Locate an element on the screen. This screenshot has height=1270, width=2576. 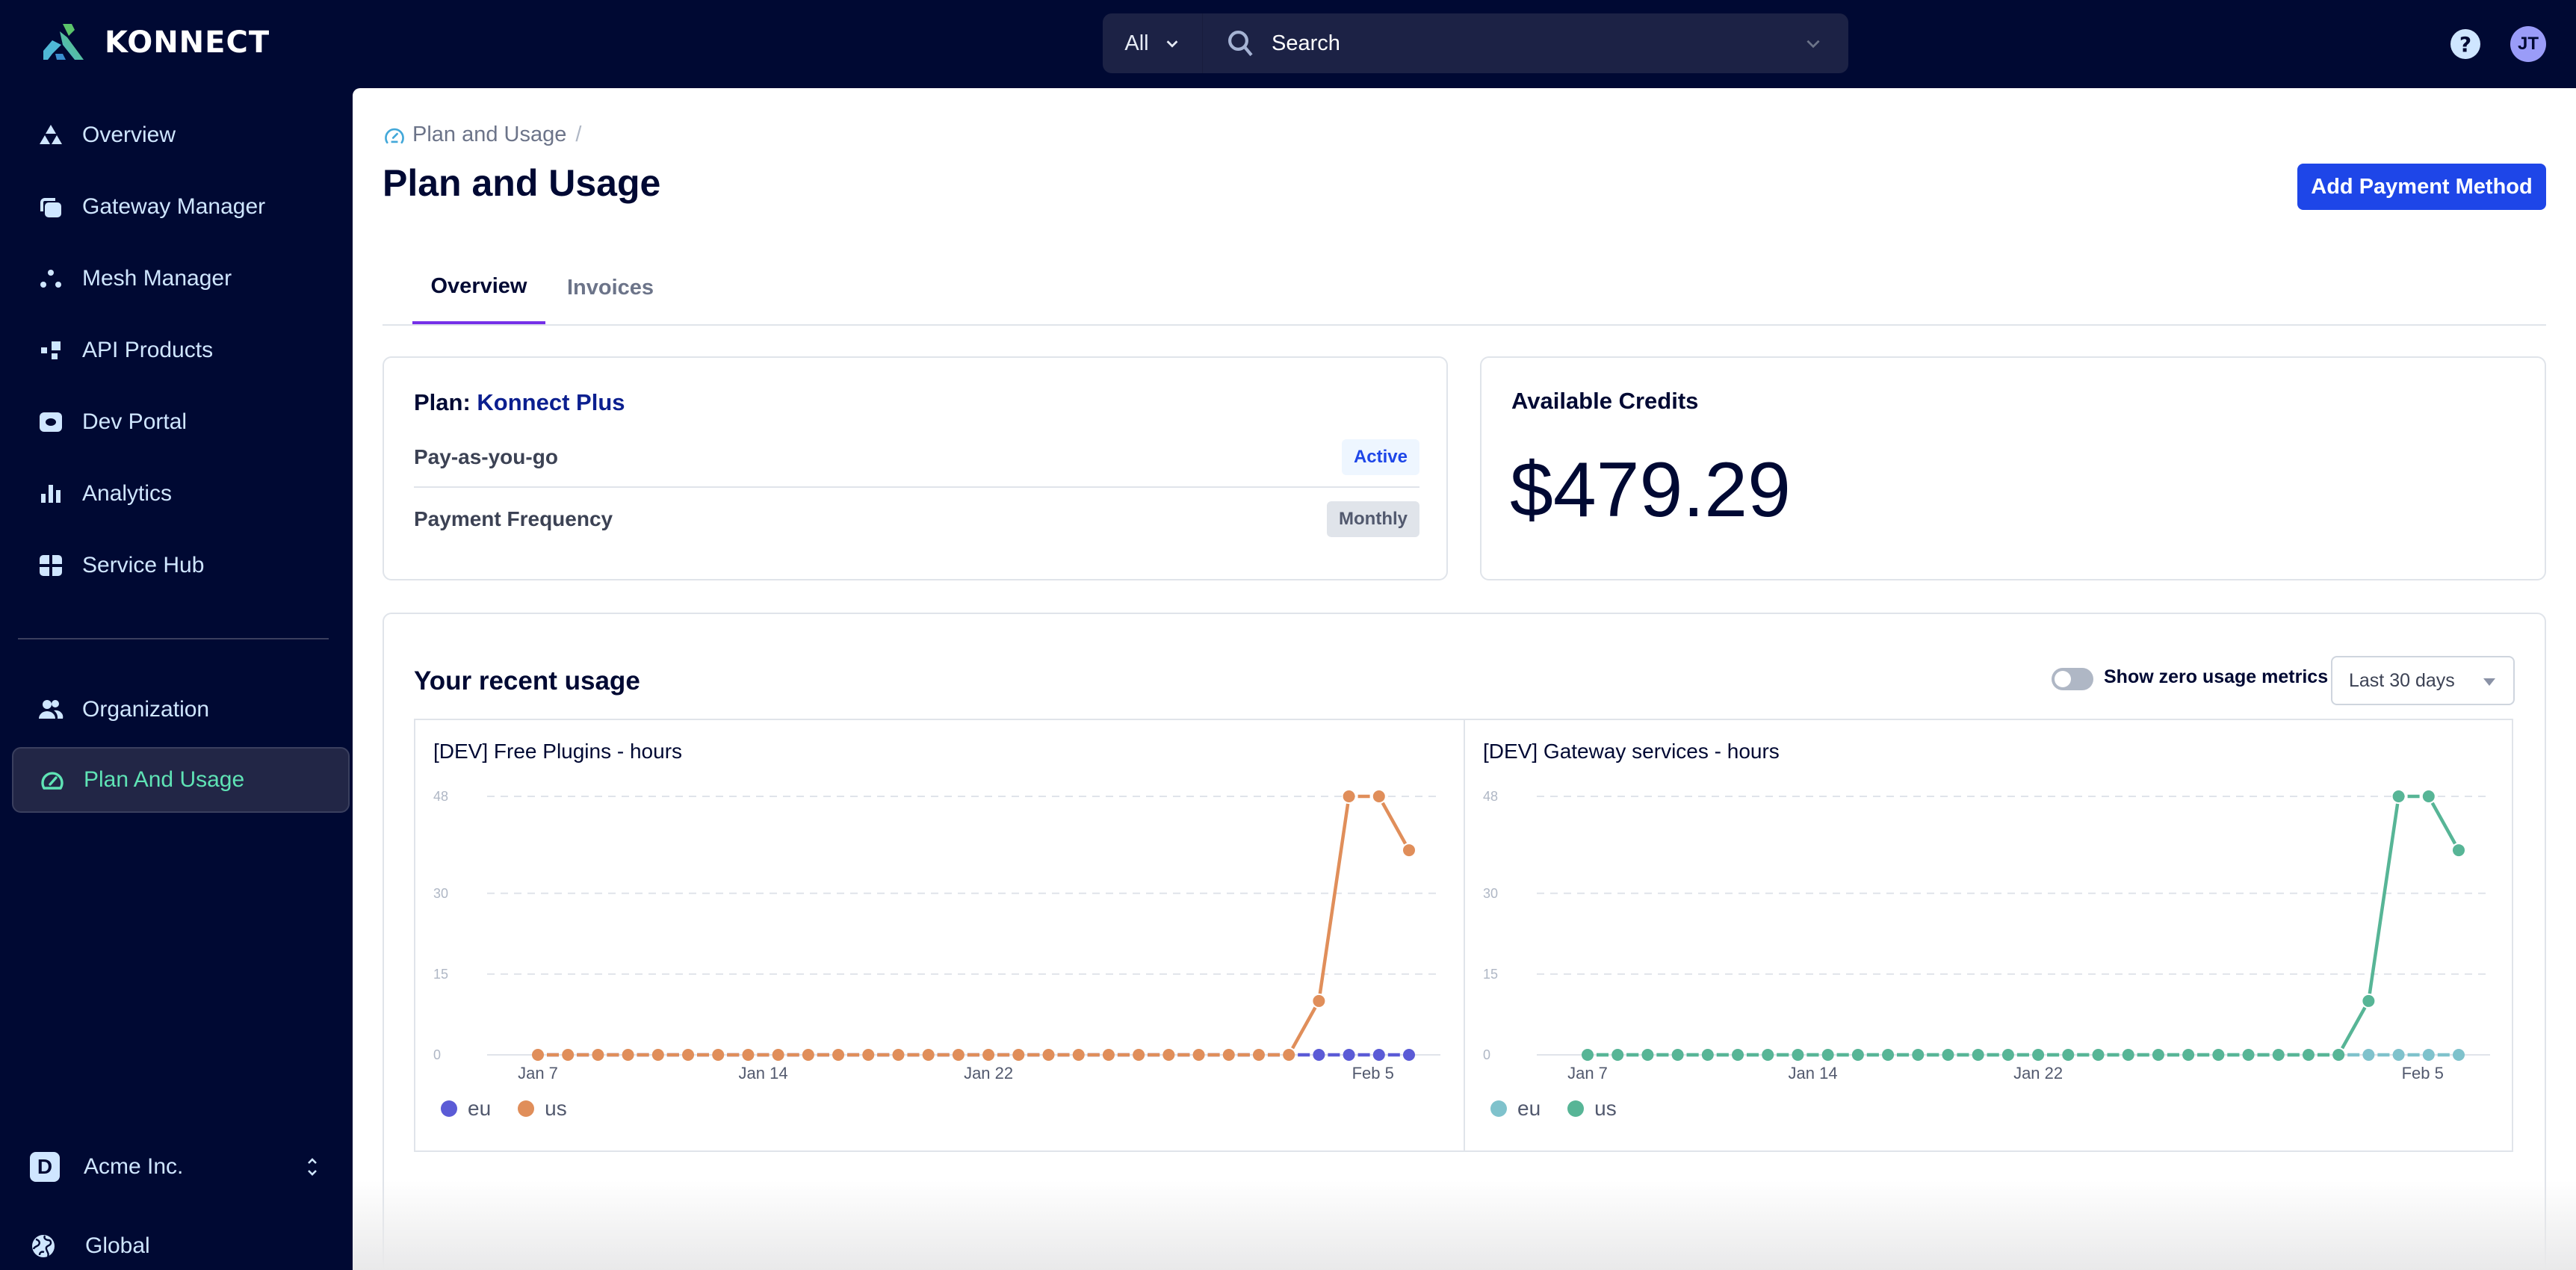
region-label: Global is located at coordinates (117, 1246).